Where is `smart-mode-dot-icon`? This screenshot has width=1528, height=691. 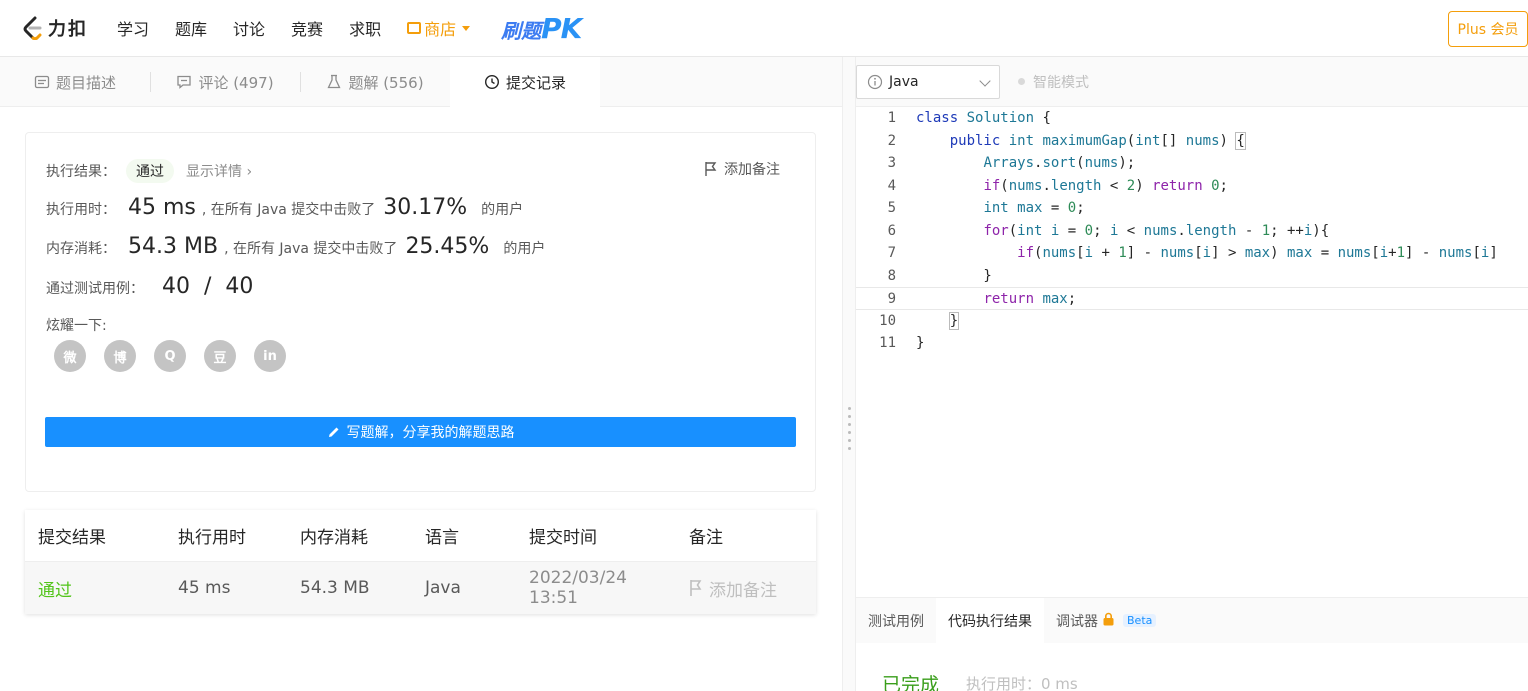 smart-mode-dot-icon is located at coordinates (1021, 81).